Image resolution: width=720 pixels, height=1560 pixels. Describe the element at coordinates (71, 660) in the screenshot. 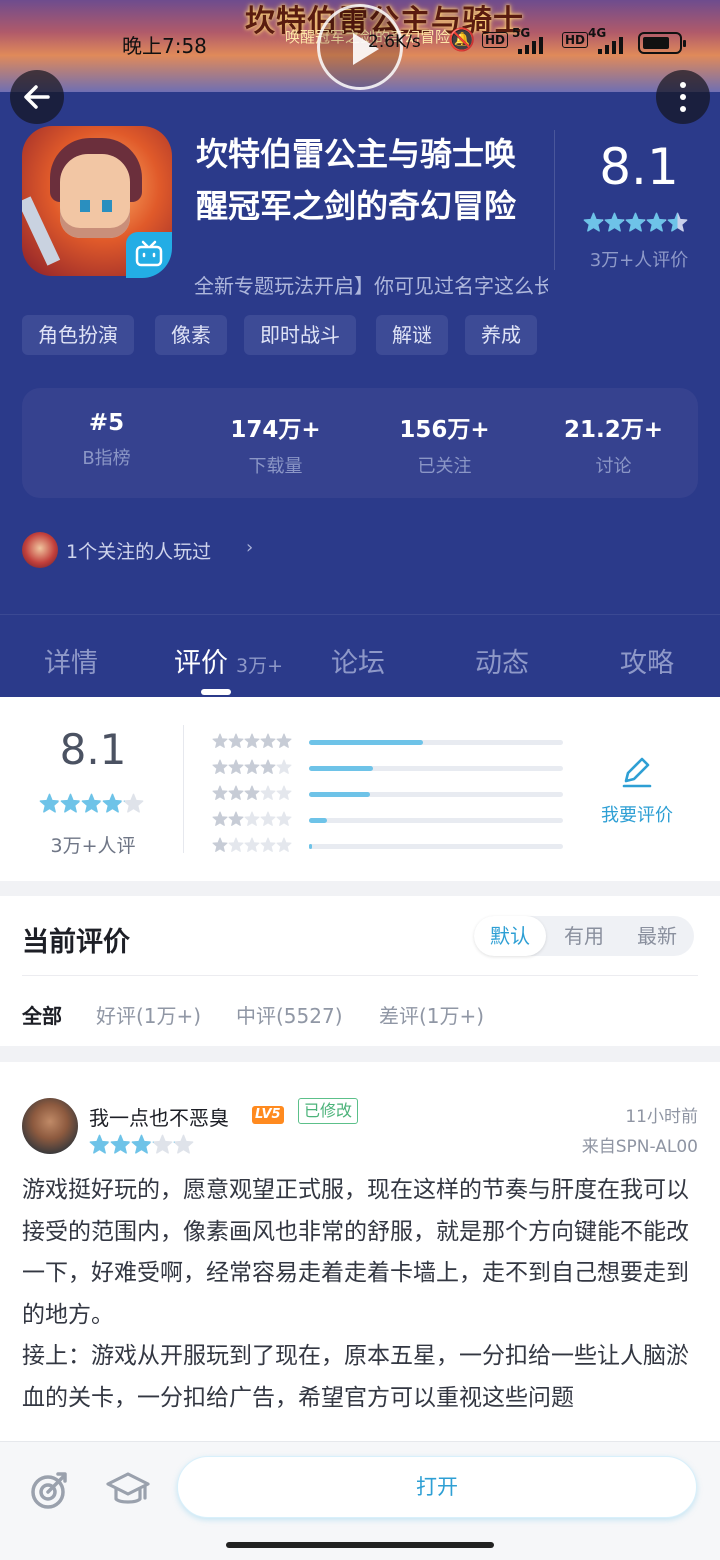

I see `tab-details: 详情` at that location.